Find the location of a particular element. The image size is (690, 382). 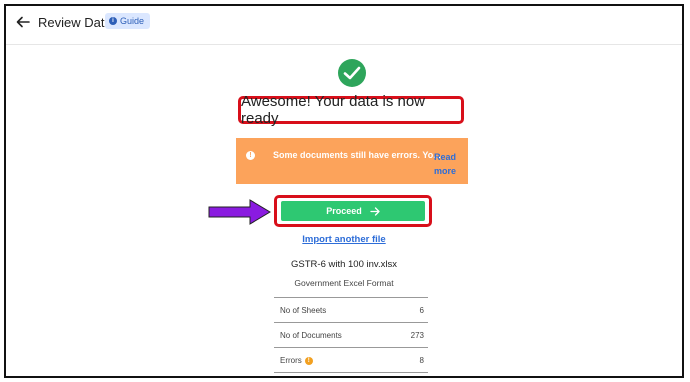

file-format: Government Excel Format is located at coordinates (344, 283).